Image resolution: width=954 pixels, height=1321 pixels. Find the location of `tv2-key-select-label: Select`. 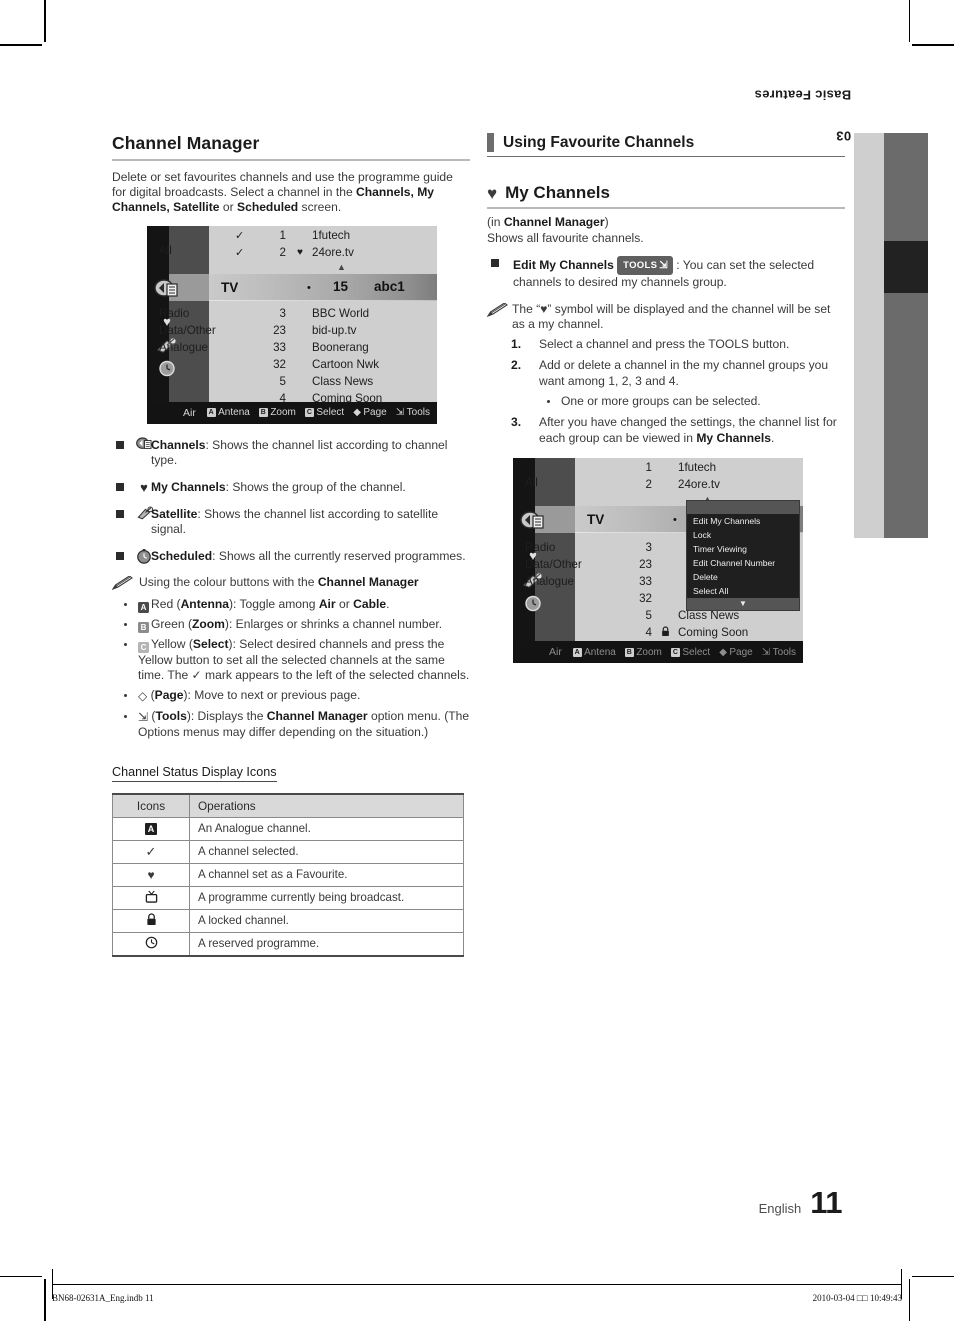

tv2-key-select-label: Select is located at coordinates (696, 652).